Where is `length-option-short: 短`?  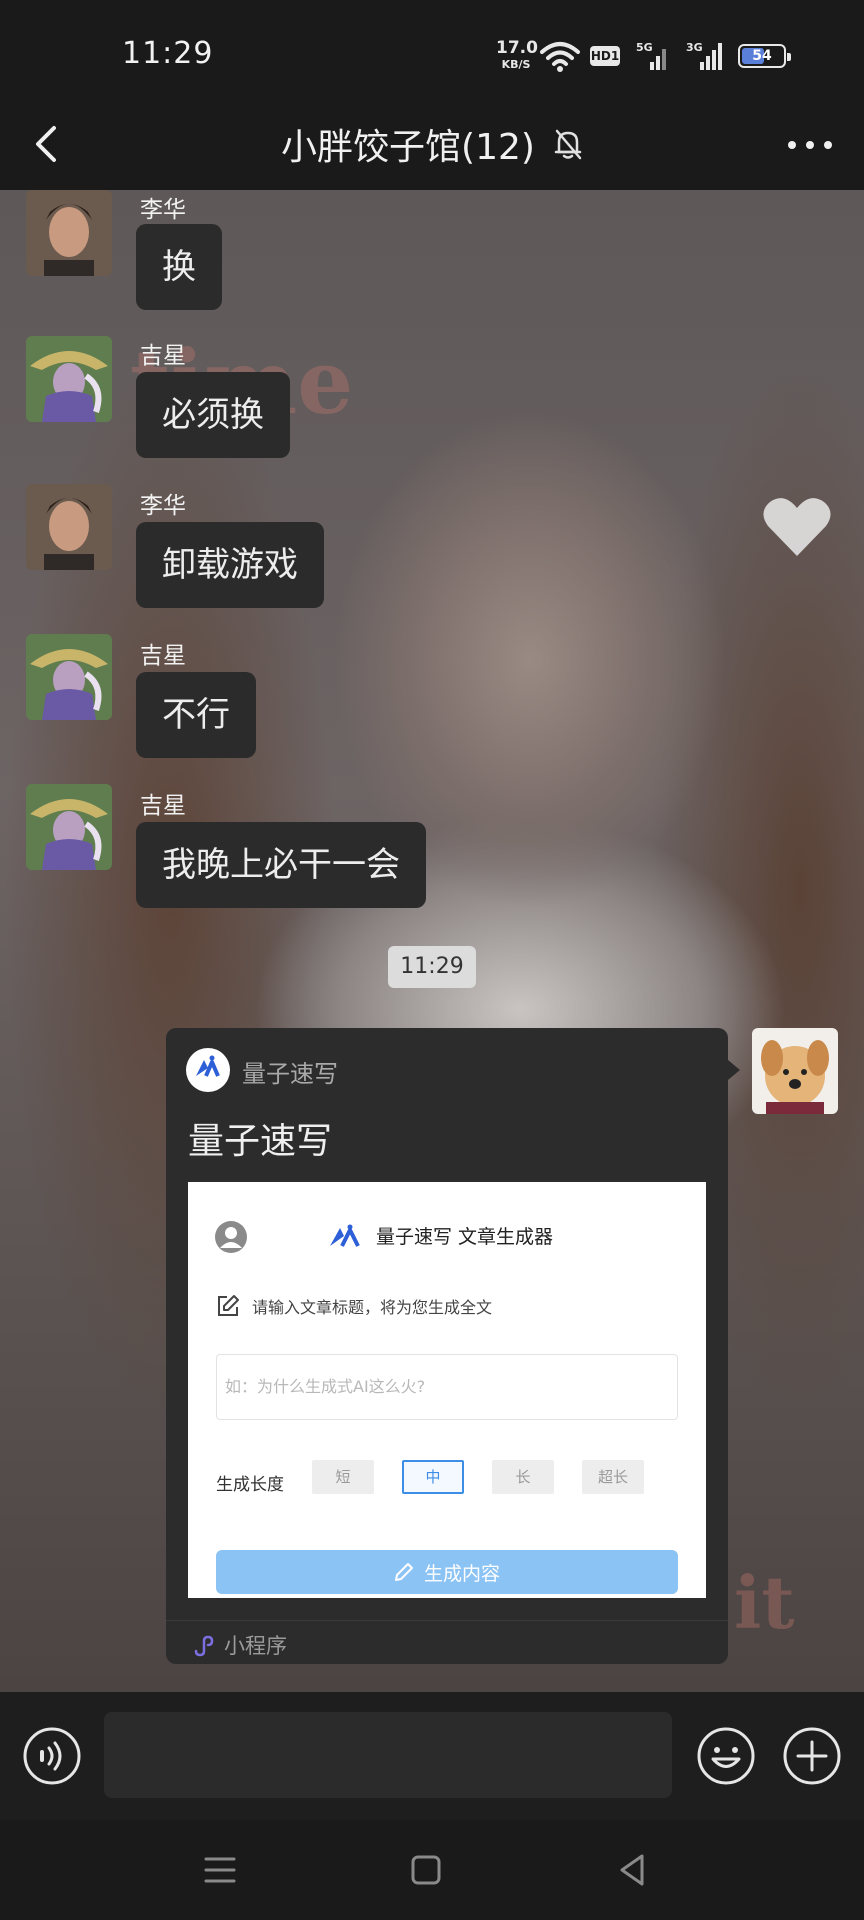 length-option-short: 短 is located at coordinates (343, 1477).